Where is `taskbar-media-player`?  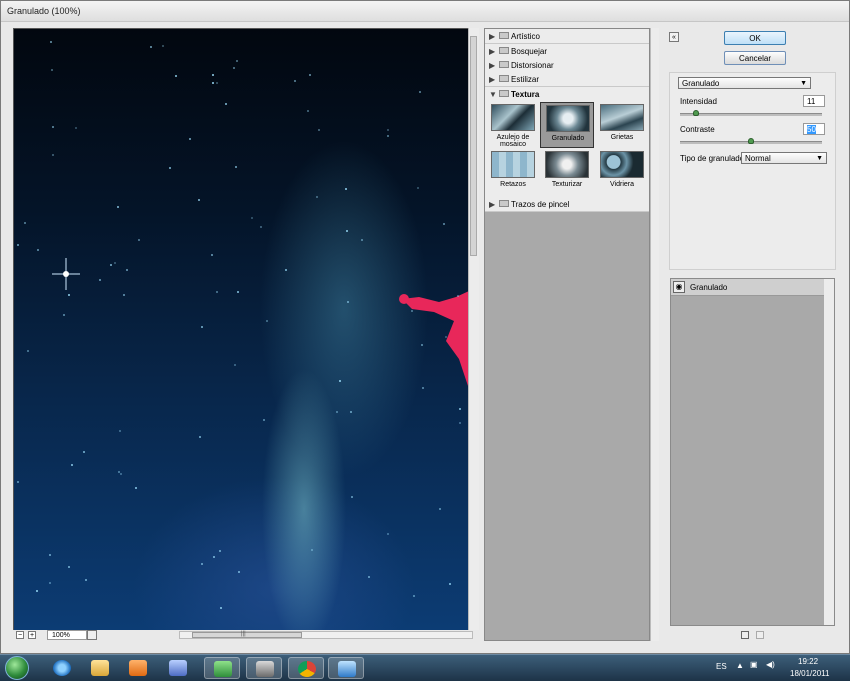 taskbar-media-player is located at coordinates (138, 668).